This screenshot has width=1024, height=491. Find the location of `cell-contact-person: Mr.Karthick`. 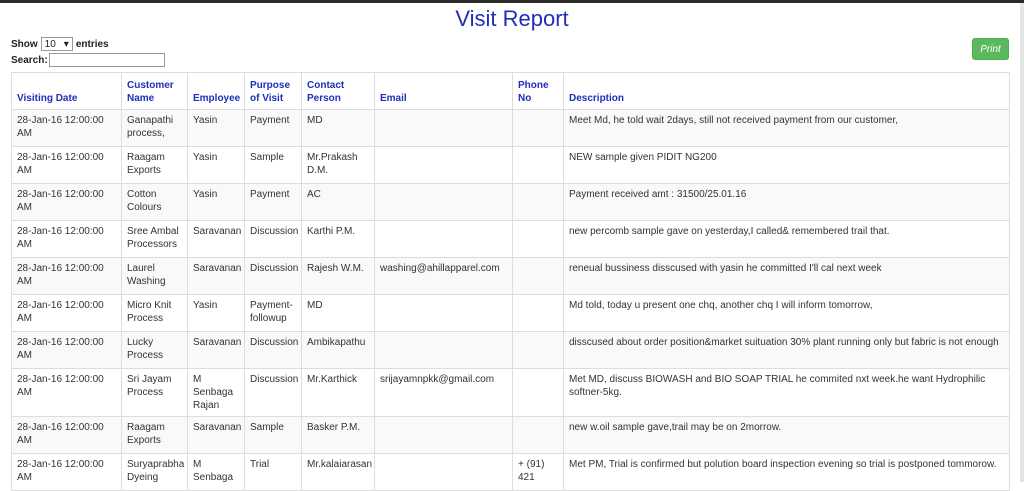

cell-contact-person: Mr.Karthick is located at coordinates (338, 392).